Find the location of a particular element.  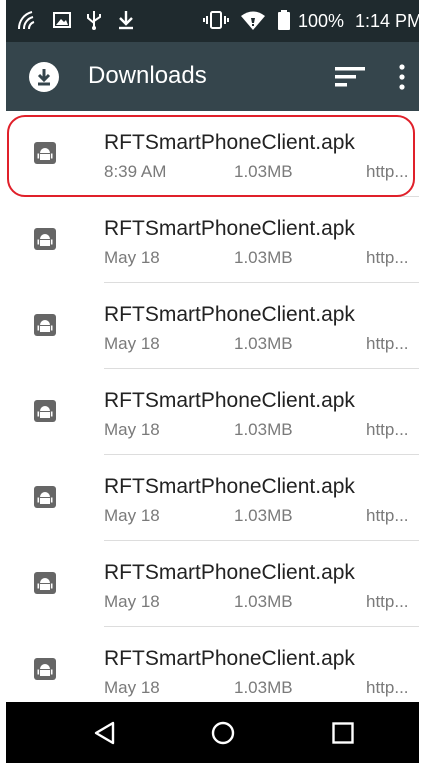

status-bar: 100% 1:14 PM is located at coordinates (212, 21).